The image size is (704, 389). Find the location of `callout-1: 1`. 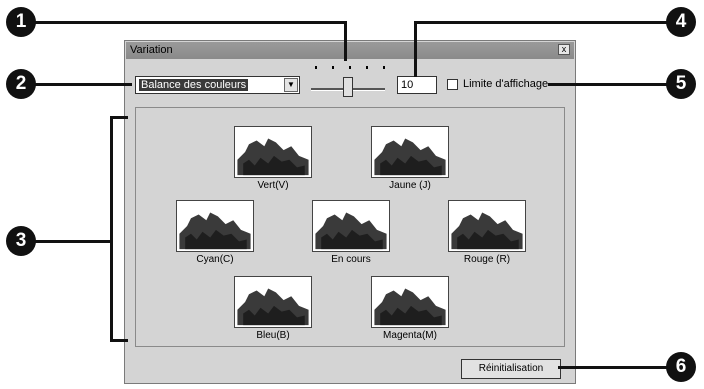

callout-1: 1 is located at coordinates (21, 22).